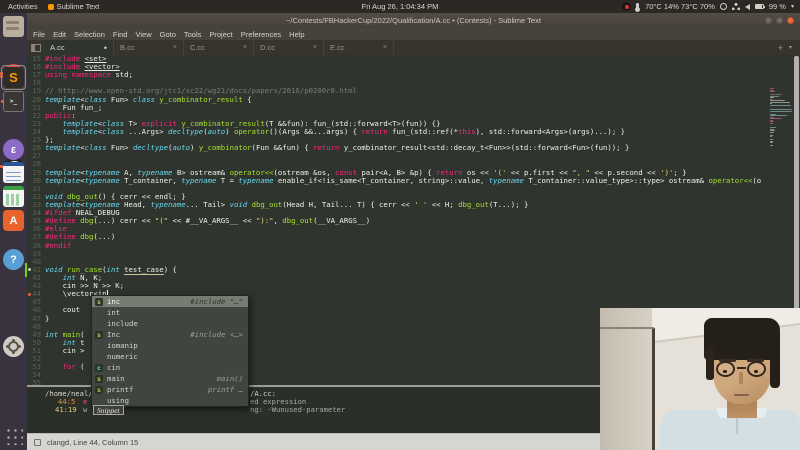  Describe the element at coordinates (397, 245) in the screenshot. I see `code-line: 38 #endif` at that location.